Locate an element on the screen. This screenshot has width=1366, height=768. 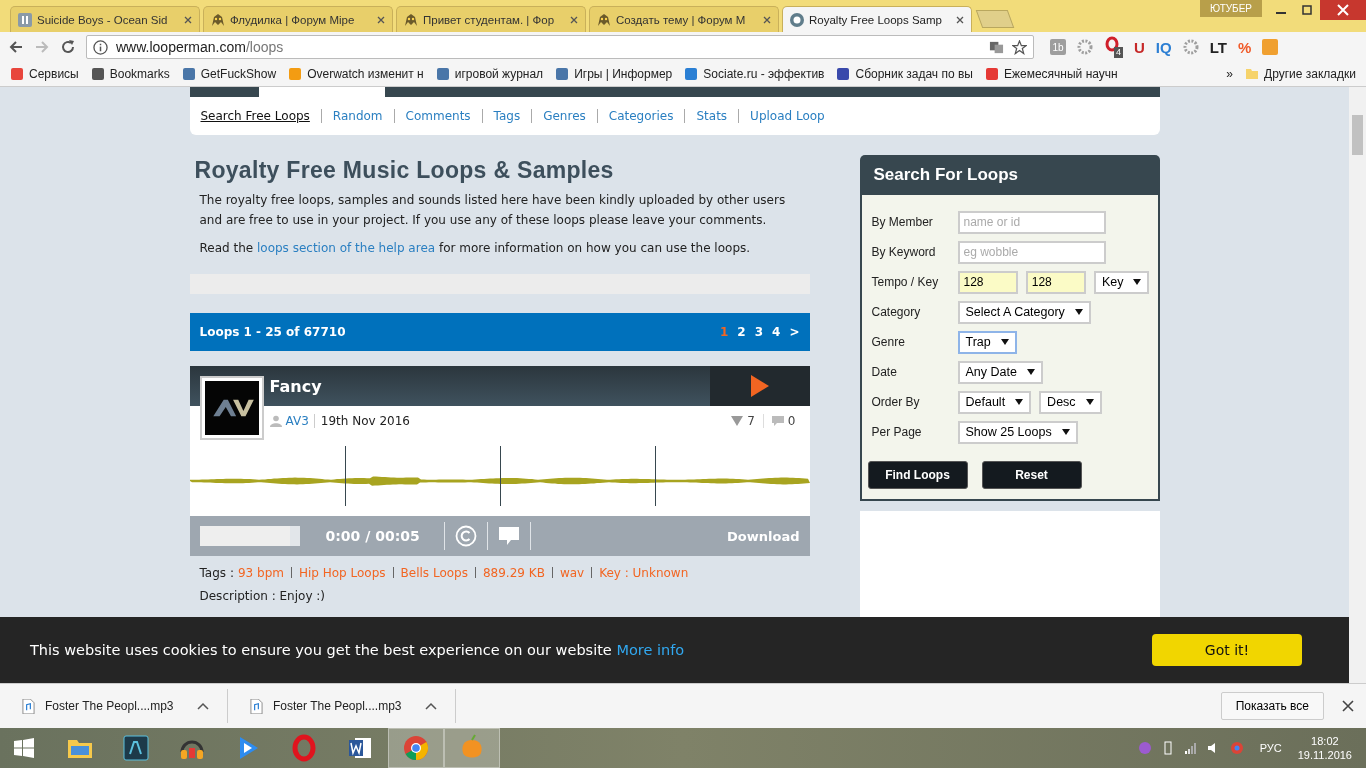
bookmark: Overwatch изменит н is located at coordinates (356, 74).